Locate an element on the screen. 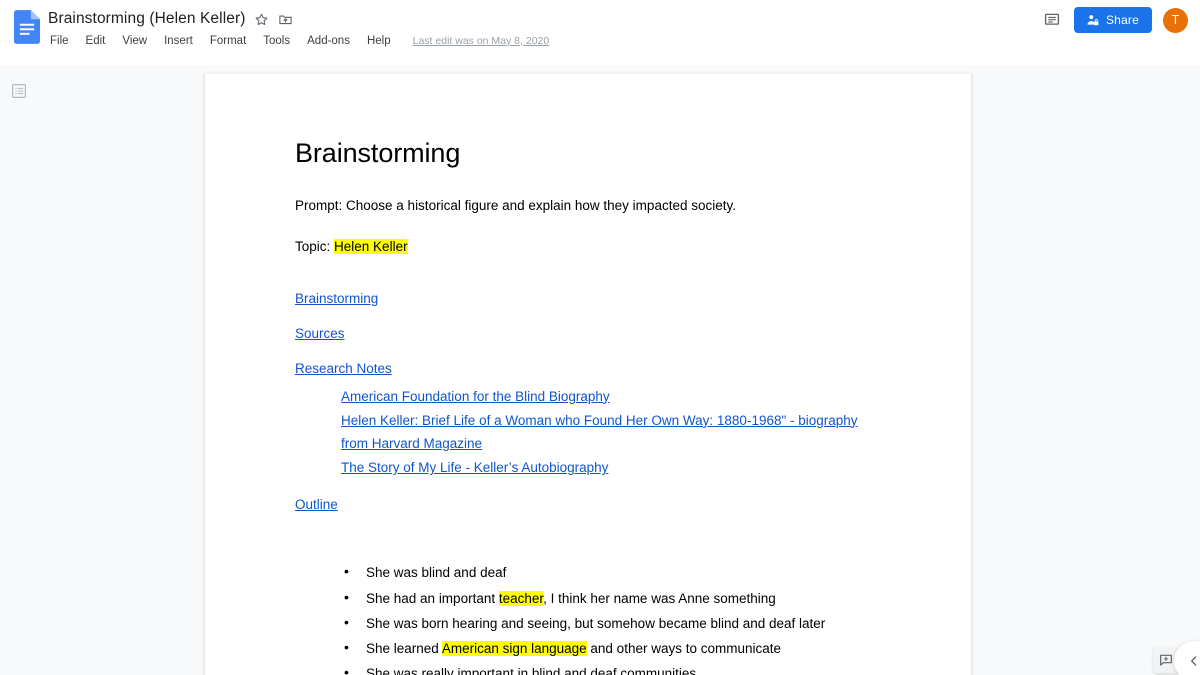 The image size is (1200, 675). menu-item-insert: Insert is located at coordinates (178, 41).